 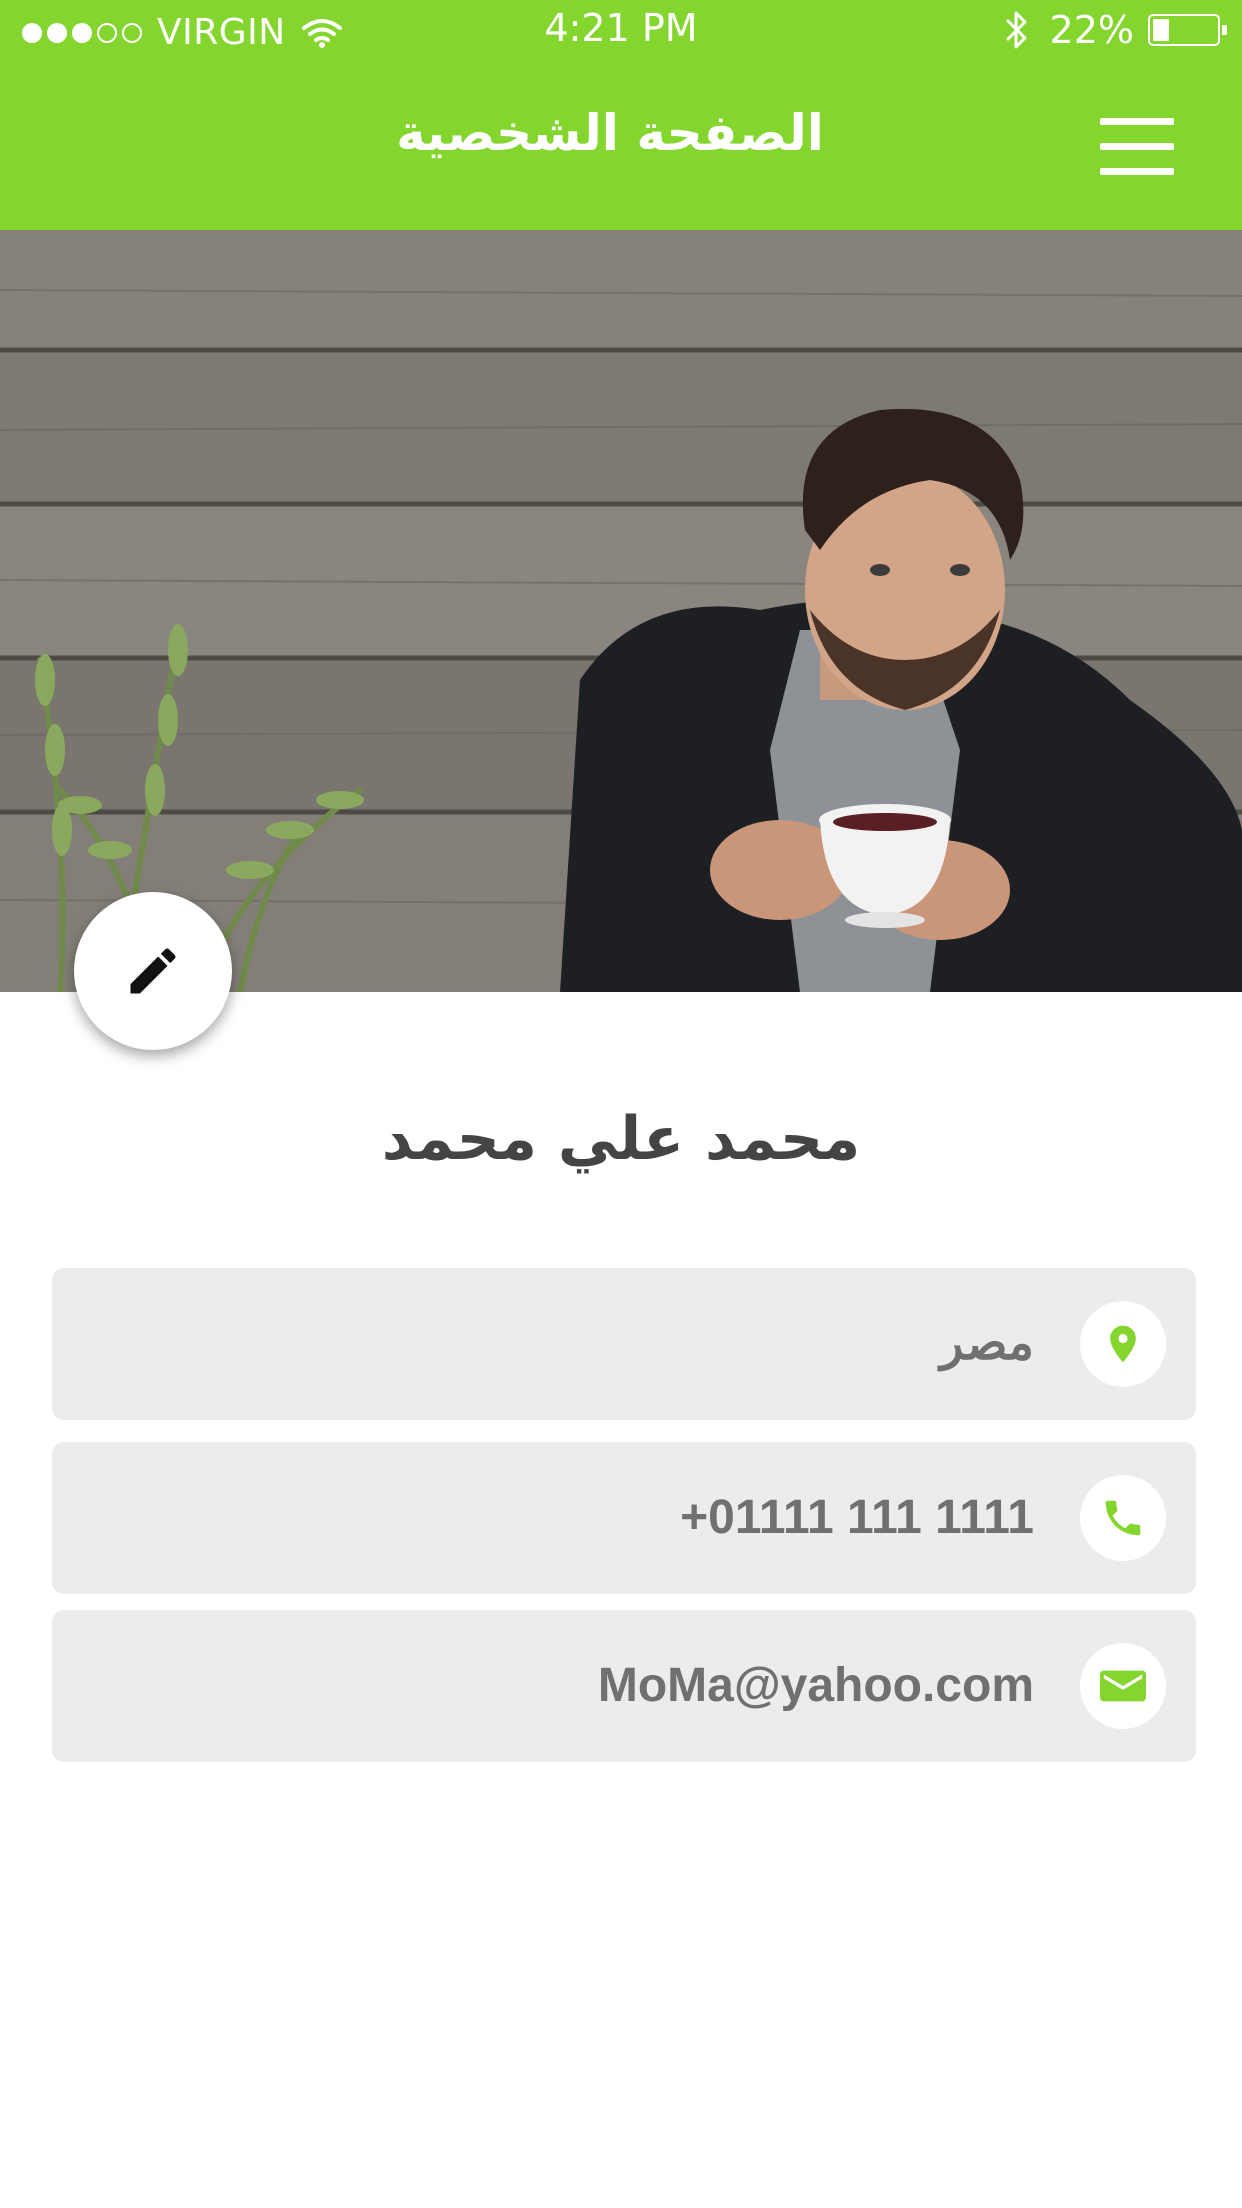 What do you see at coordinates (1016, 30) in the screenshot?
I see `bluetooth-icon` at bounding box center [1016, 30].